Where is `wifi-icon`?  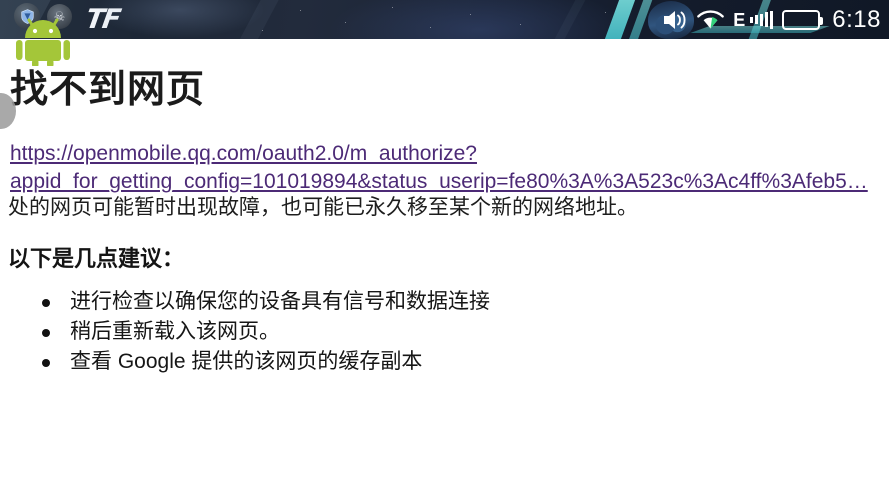
wifi-icon is located at coordinates (711, 19).